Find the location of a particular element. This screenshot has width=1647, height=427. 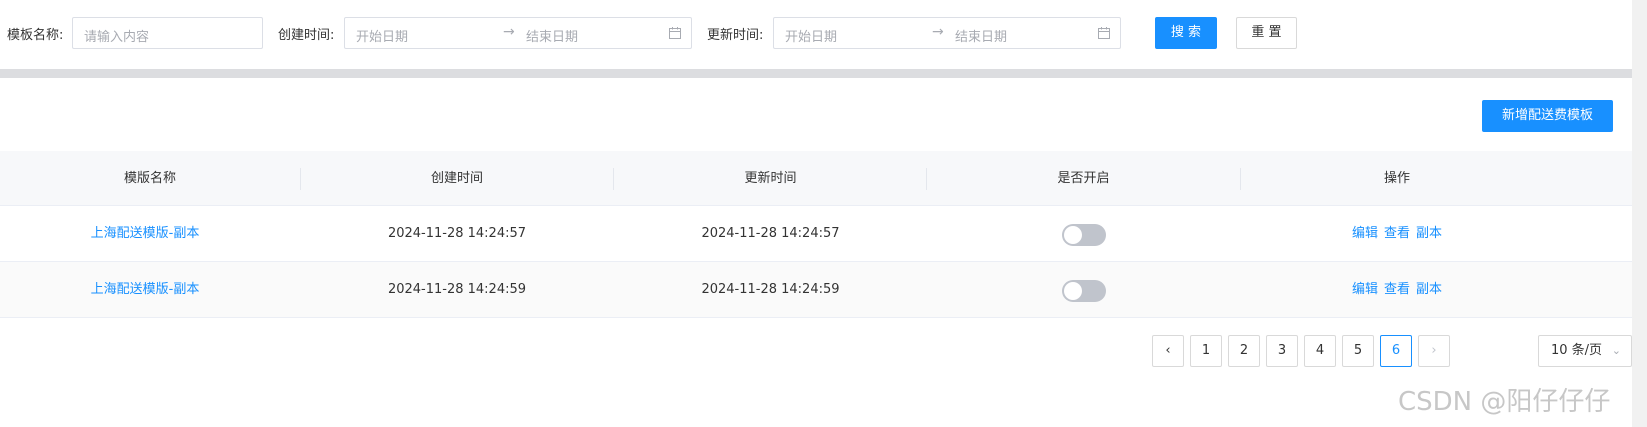

page-1-button: 1 is located at coordinates (1206, 351).